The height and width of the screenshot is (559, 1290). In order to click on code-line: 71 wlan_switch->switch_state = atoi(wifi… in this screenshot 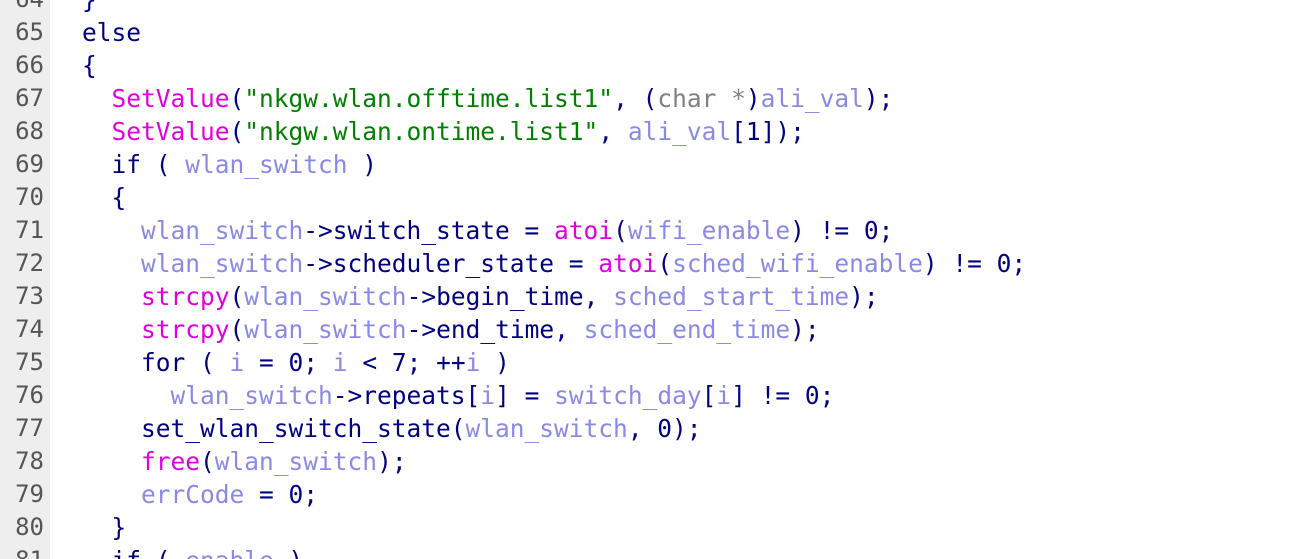, I will do `click(645, 230)`.